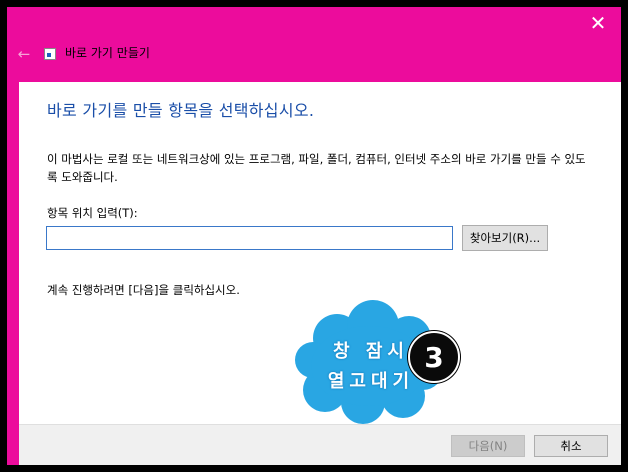 This screenshot has height=472, width=628. What do you see at coordinates (571, 446) in the screenshot?
I see `cancel-button: 취소` at bounding box center [571, 446].